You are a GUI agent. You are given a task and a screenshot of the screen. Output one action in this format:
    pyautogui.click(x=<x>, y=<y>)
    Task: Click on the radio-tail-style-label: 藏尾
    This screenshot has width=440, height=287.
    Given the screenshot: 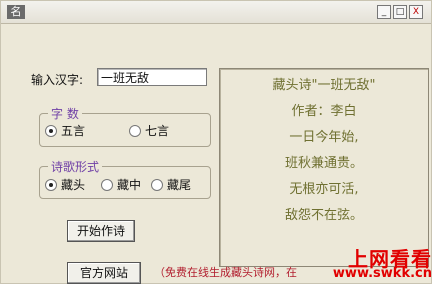 What is the action you would take?
    pyautogui.click(x=179, y=185)
    